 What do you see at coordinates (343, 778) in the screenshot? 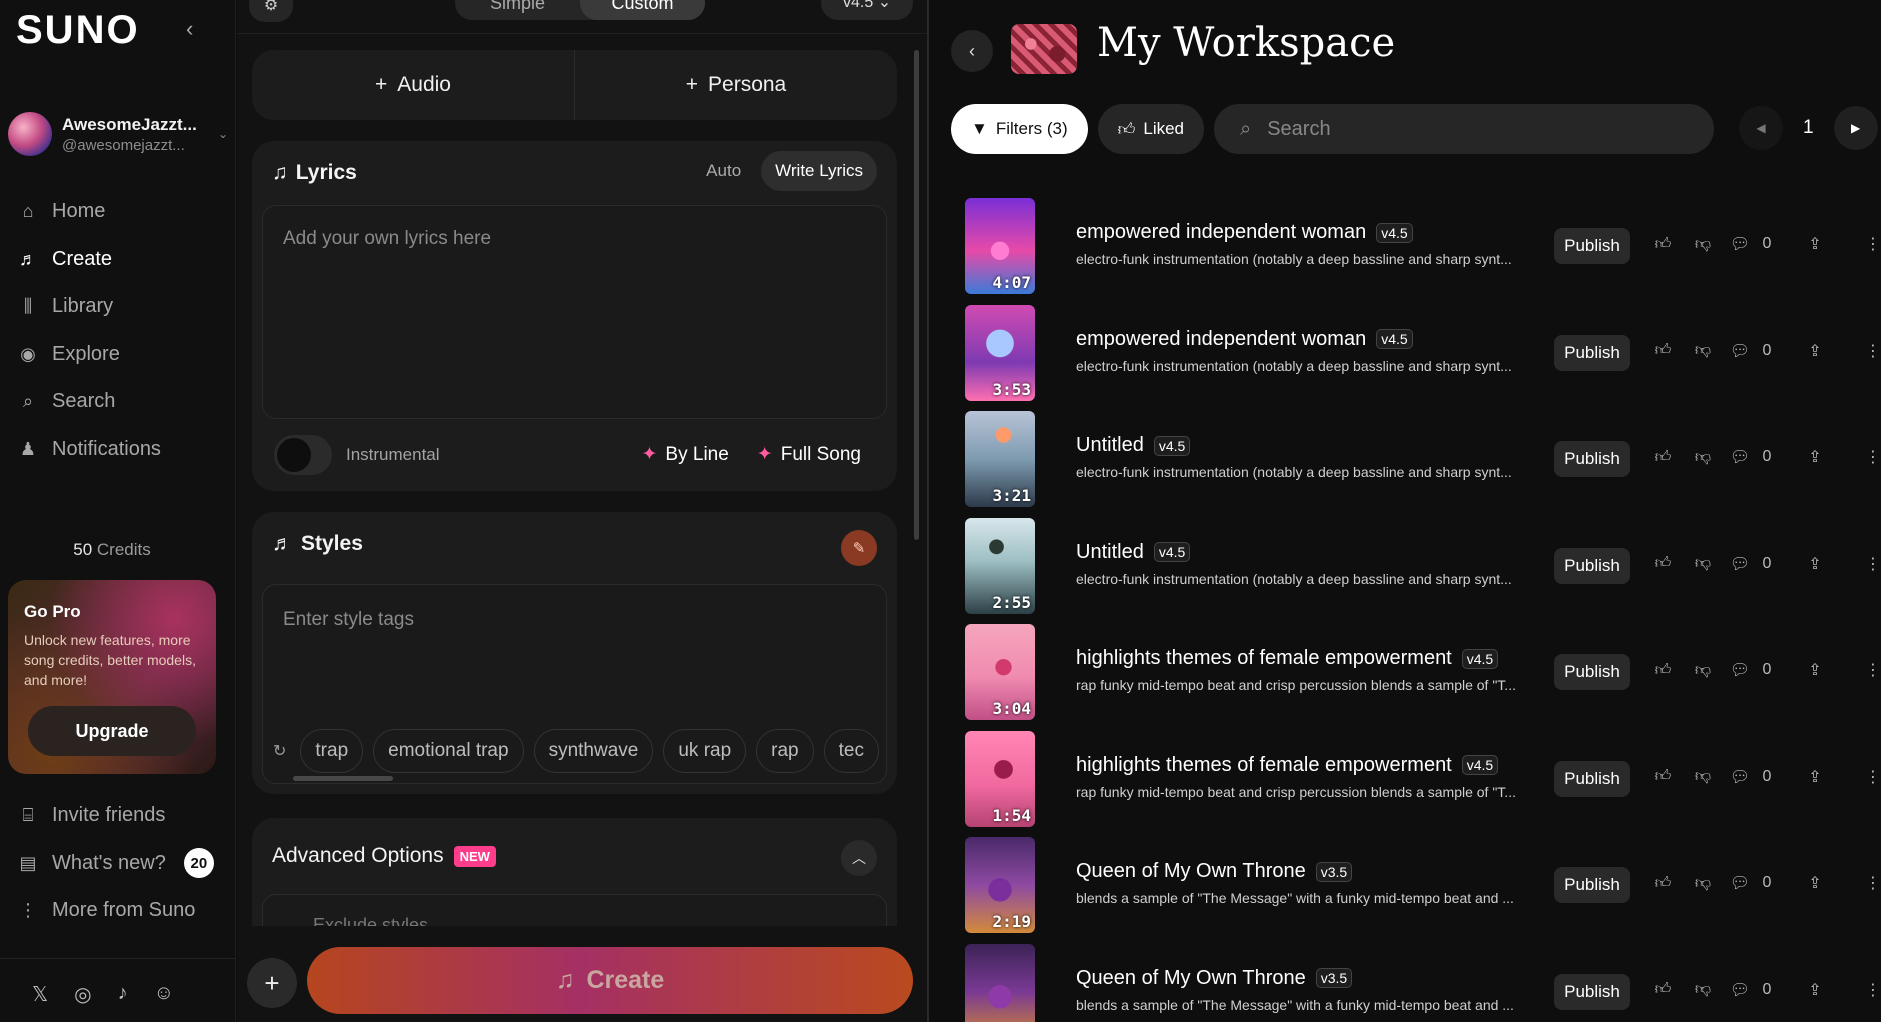
I see `tags-horizontal-scrollbar` at bounding box center [343, 778].